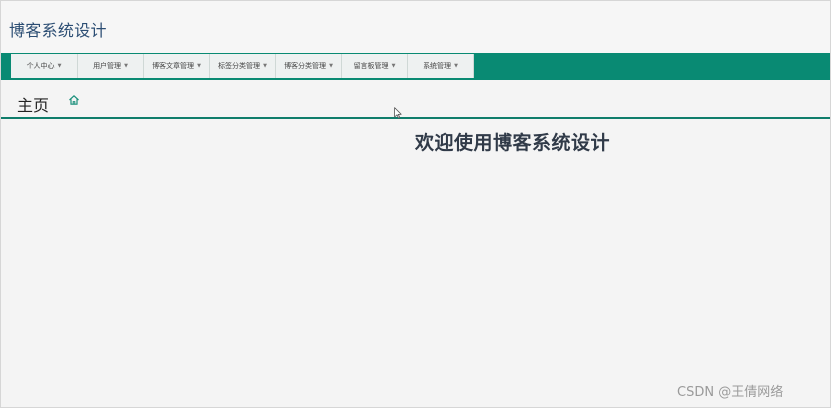  I want to click on nav-item-label: 个人中心, so click(40, 66).